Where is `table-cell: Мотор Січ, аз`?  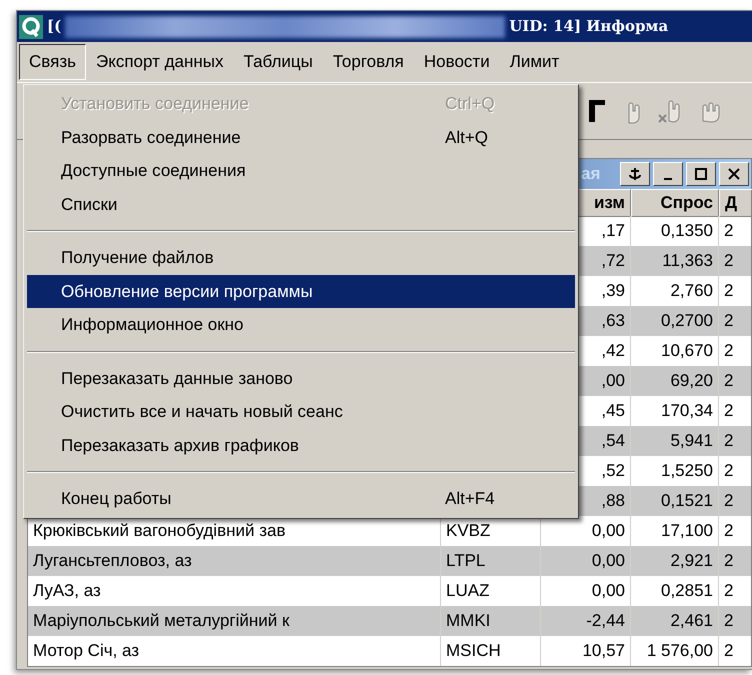 table-cell: Мотор Січ, аз is located at coordinates (234, 651).